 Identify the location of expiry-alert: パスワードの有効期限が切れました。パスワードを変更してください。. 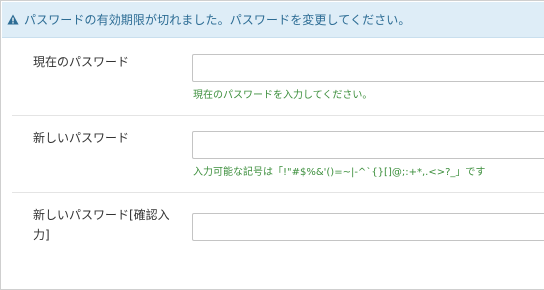
(273, 20).